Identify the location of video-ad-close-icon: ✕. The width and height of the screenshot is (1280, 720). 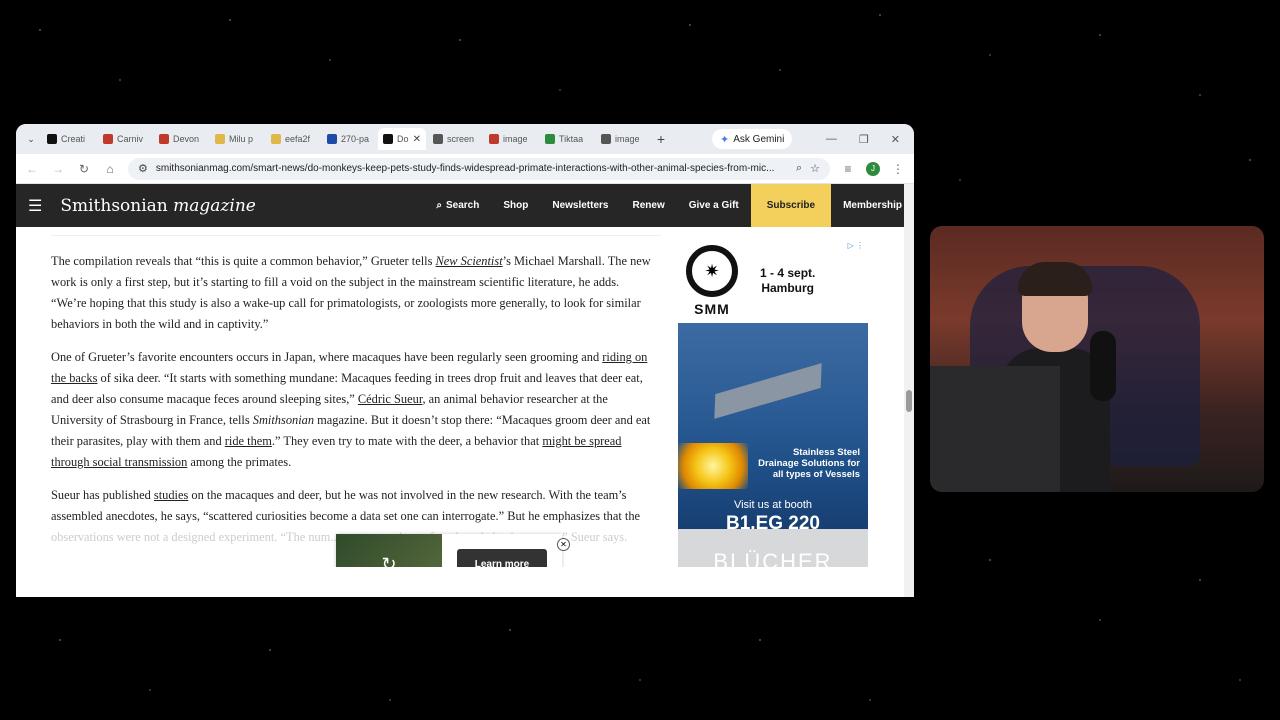
(563, 544).